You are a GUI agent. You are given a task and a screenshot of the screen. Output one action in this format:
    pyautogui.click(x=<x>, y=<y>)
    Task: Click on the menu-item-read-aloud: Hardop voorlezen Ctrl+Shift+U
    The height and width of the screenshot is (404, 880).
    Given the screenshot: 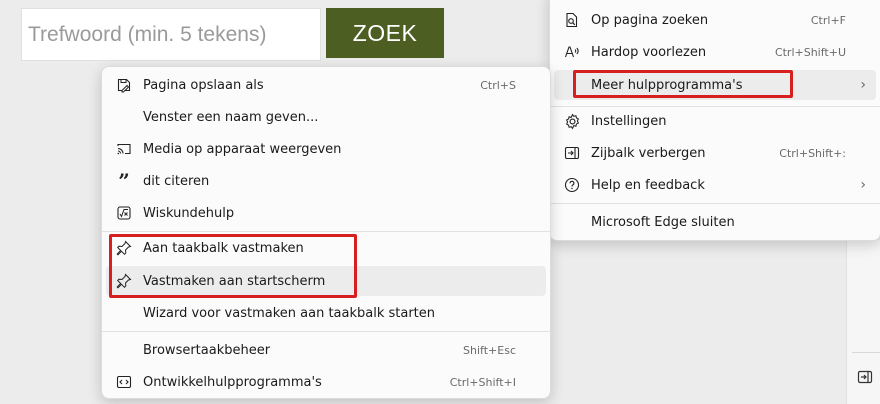 What is the action you would take?
    pyautogui.click(x=715, y=52)
    